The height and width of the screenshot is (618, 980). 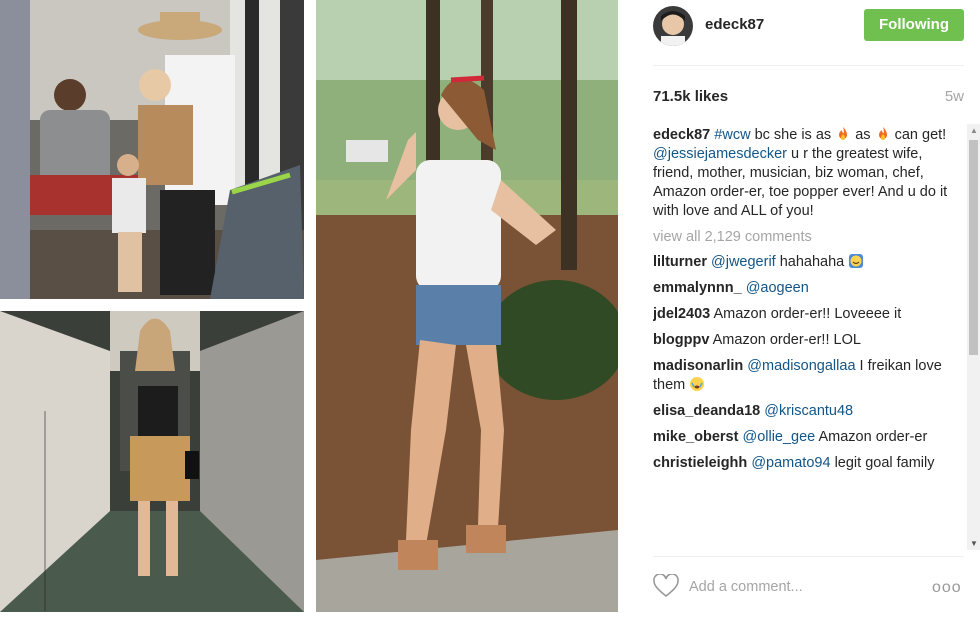 What do you see at coordinates (808, 33) in the screenshot?
I see `post-header: edeck87 Following` at bounding box center [808, 33].